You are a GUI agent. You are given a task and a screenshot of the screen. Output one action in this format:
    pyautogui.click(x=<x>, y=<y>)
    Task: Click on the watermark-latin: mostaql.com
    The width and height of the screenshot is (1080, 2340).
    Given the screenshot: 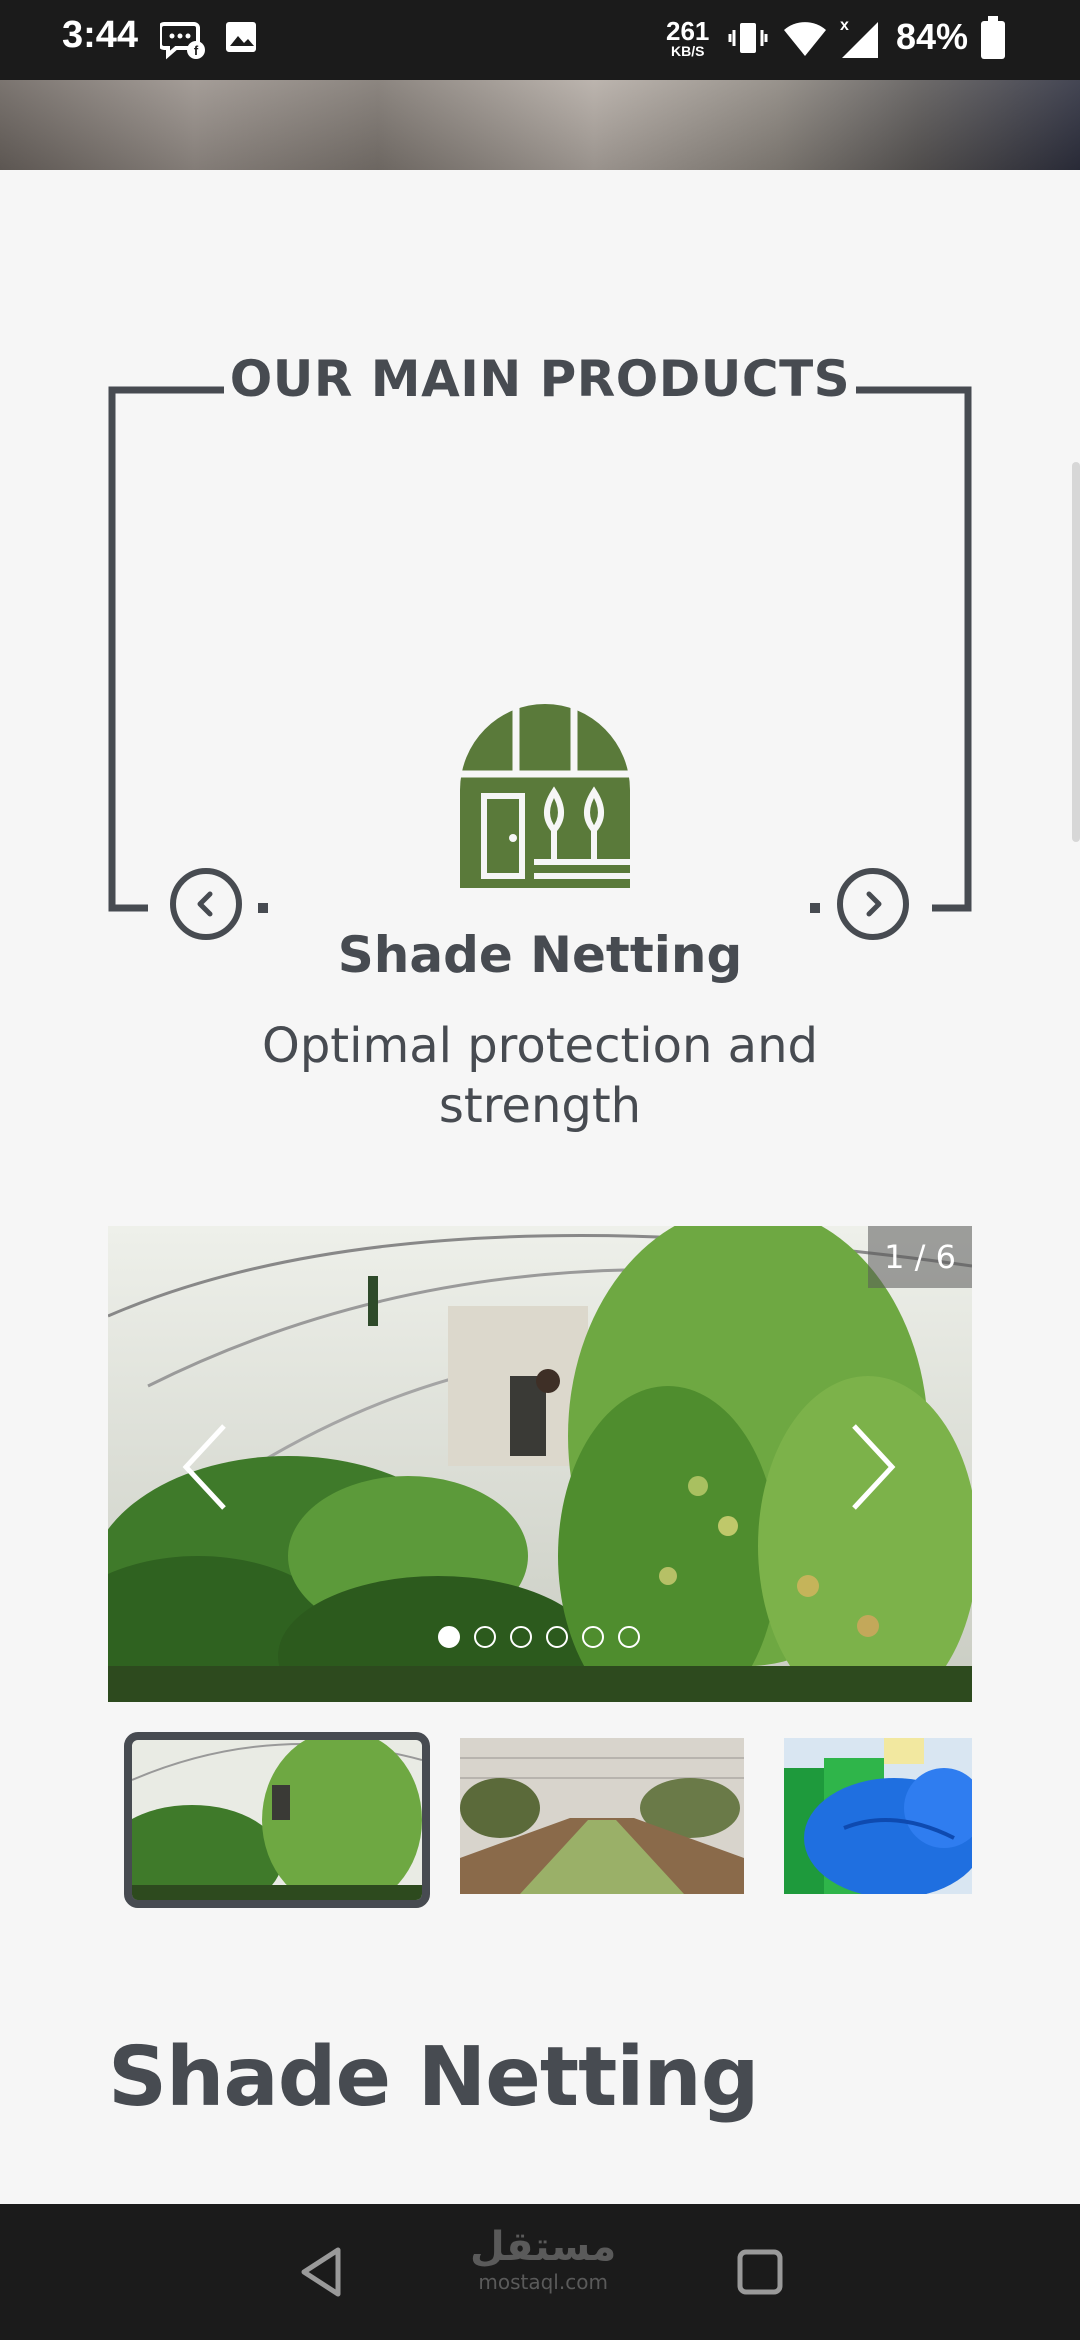 What is the action you would take?
    pyautogui.click(x=543, y=2282)
    